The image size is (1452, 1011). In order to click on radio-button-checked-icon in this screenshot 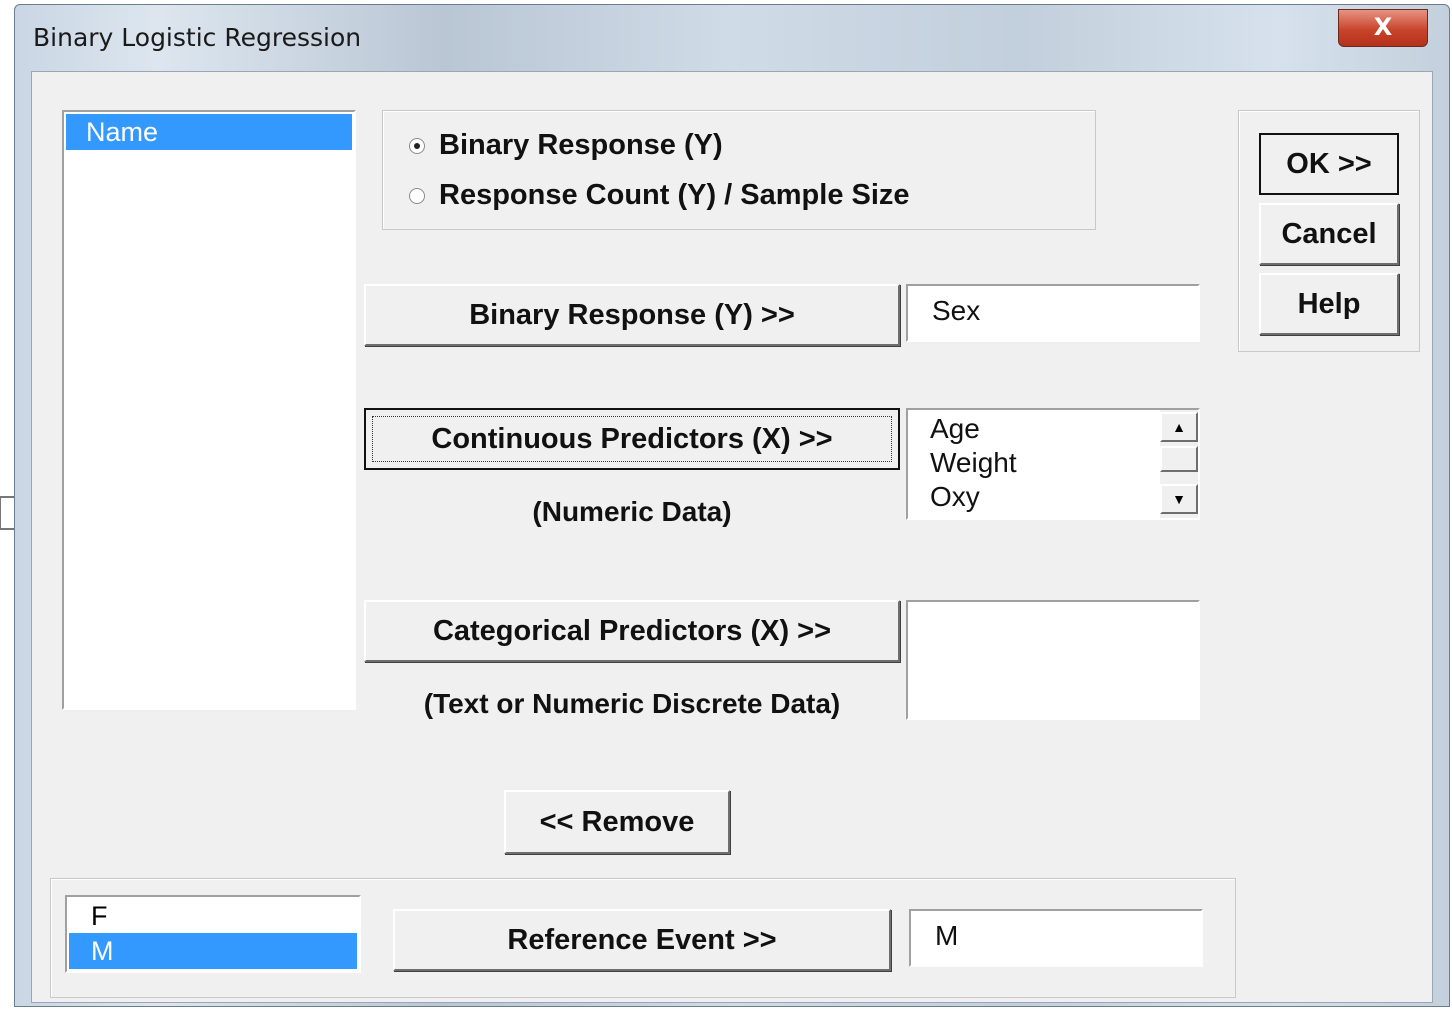, I will do `click(417, 145)`.